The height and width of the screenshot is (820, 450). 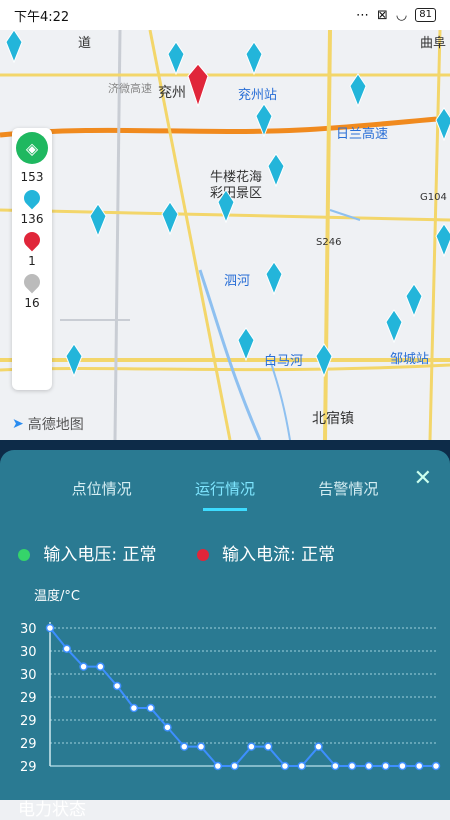 What do you see at coordinates (32, 148) in the screenshot?
I see `layers-icon: ◈` at bounding box center [32, 148].